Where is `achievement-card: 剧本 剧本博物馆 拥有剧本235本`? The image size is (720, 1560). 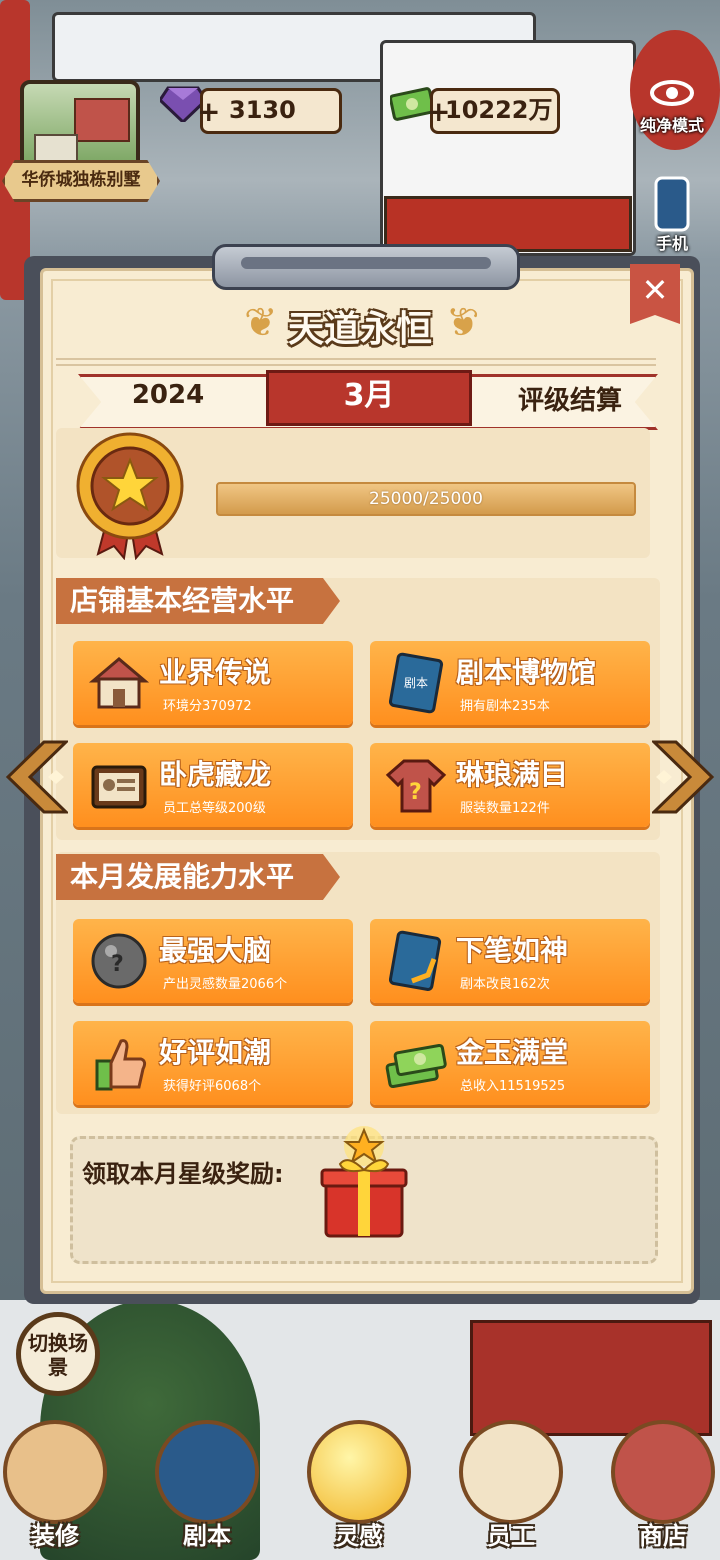
achievement-card: 剧本 剧本博物馆 拥有剧本235本 is located at coordinates (510, 683).